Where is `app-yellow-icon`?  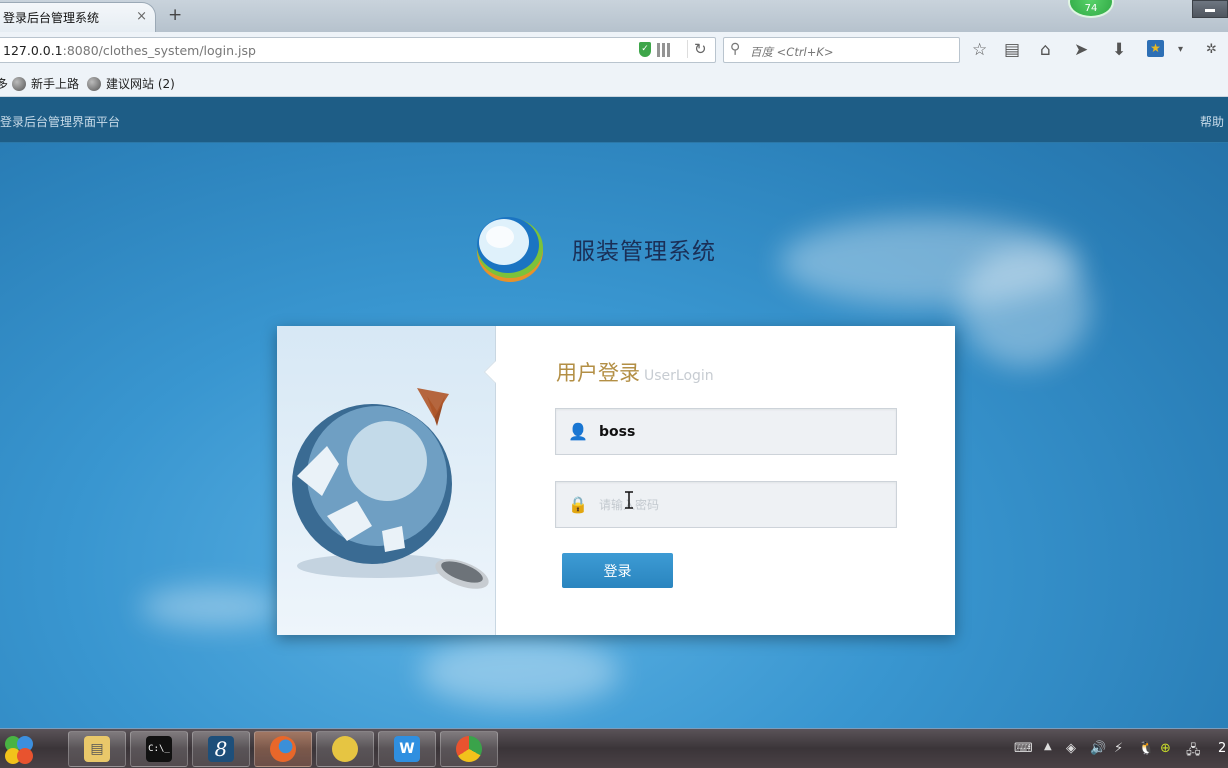
app-yellow-icon is located at coordinates (345, 749).